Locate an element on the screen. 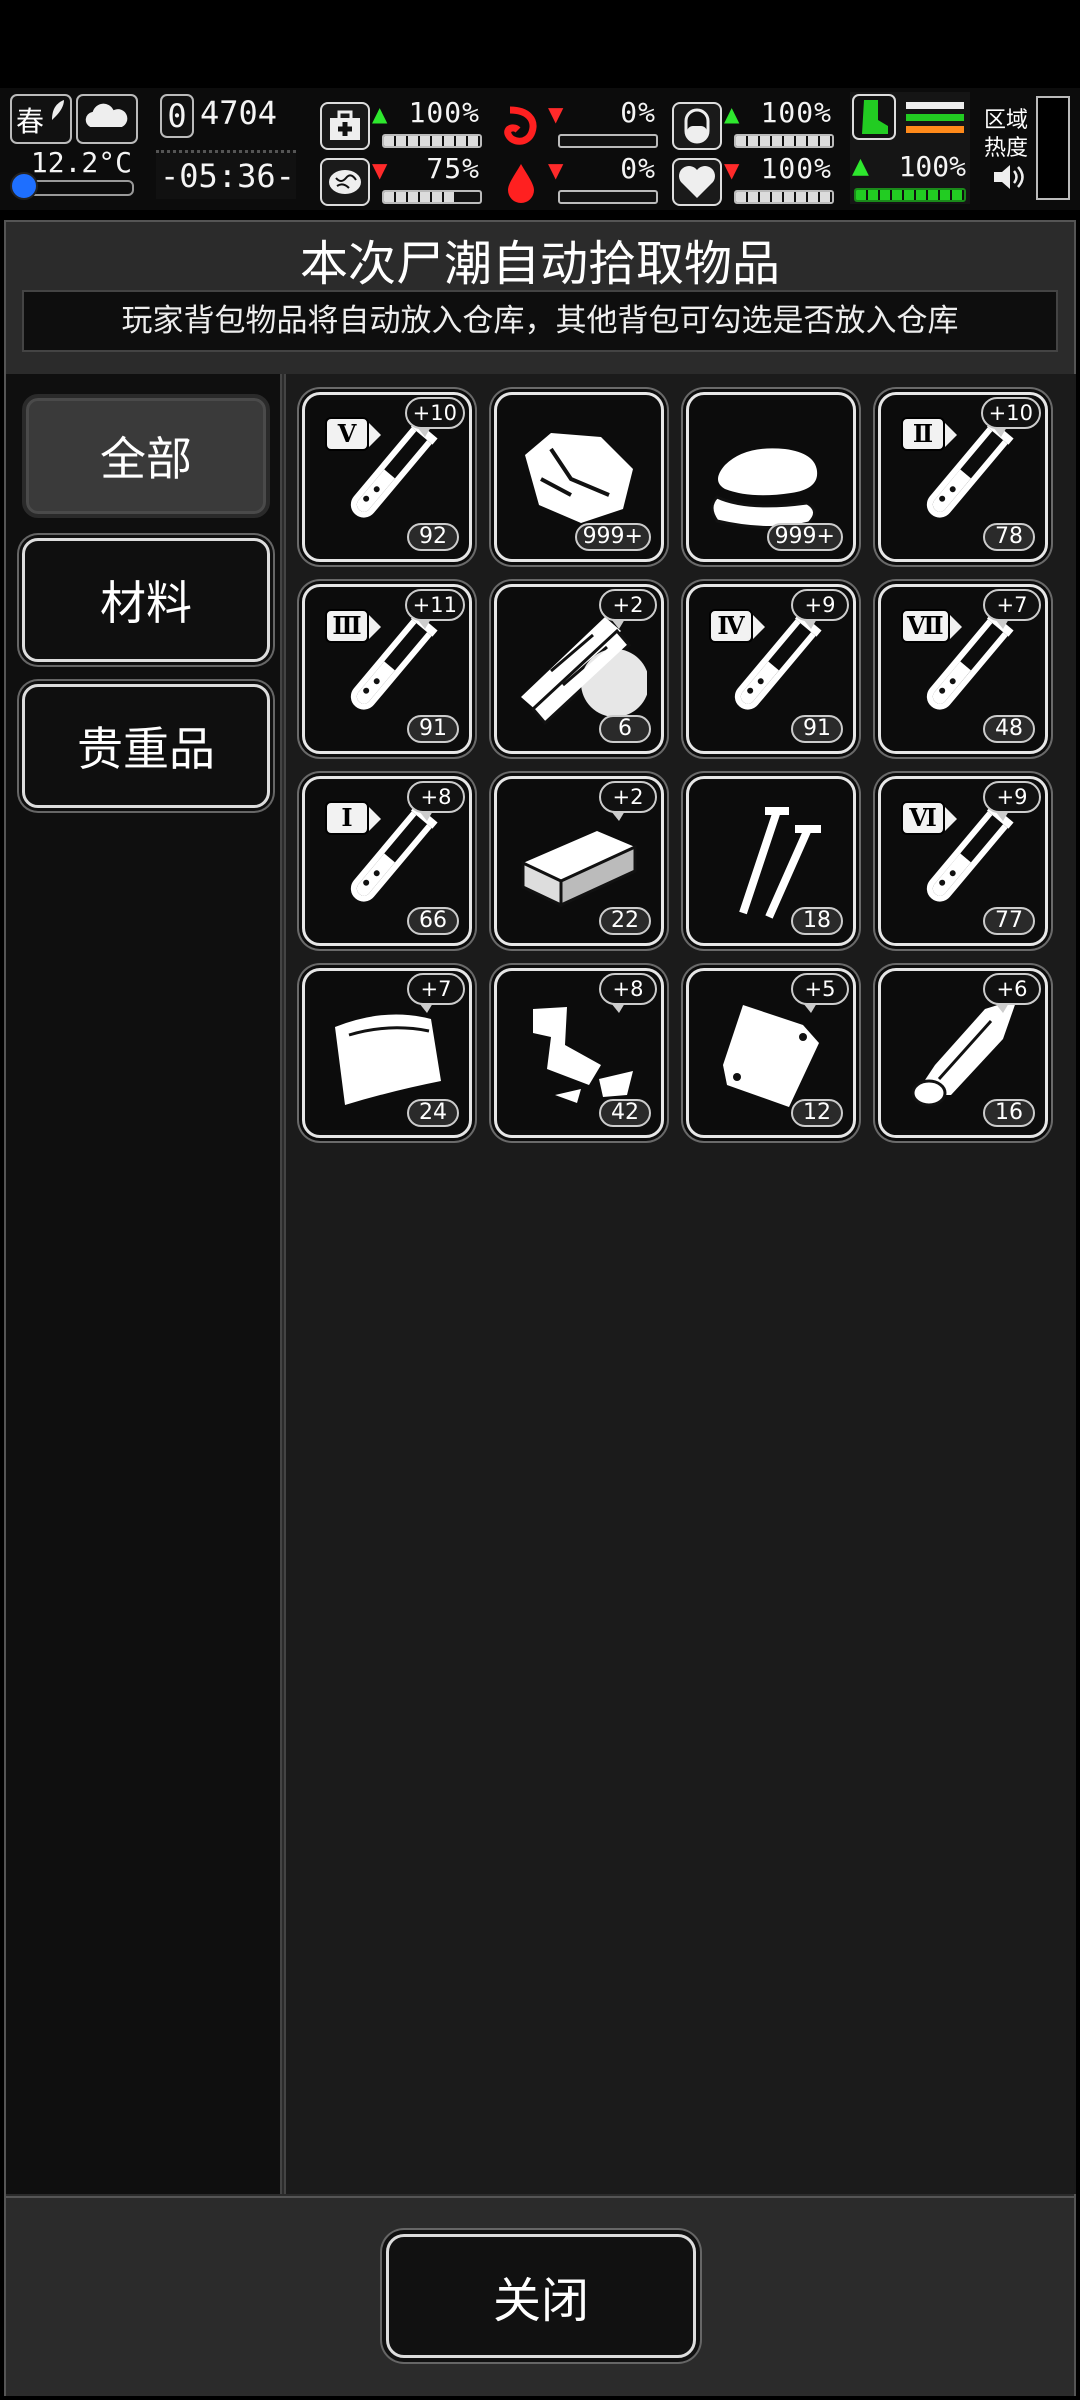 This screenshot has height=2400, width=1080. heart-bar is located at coordinates (784, 197).